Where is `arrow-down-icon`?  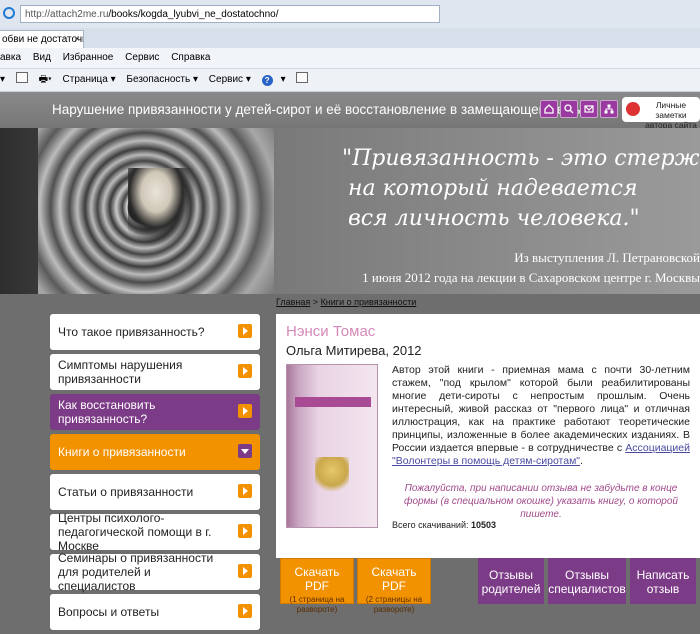 arrow-down-icon is located at coordinates (245, 451).